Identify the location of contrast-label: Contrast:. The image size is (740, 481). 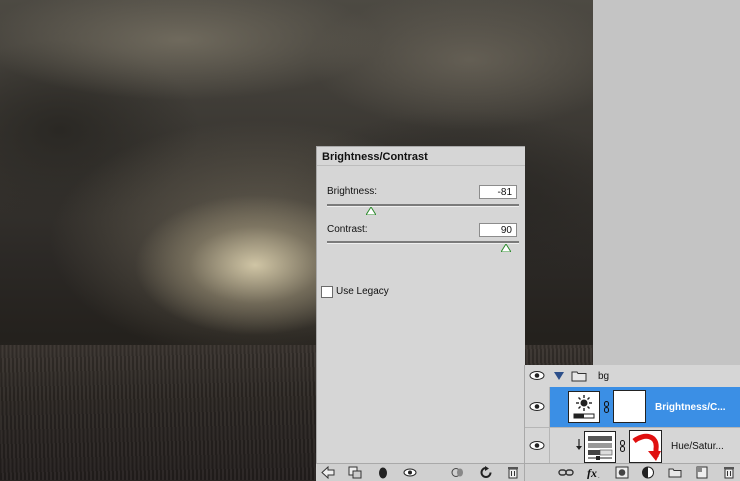
(347, 229).